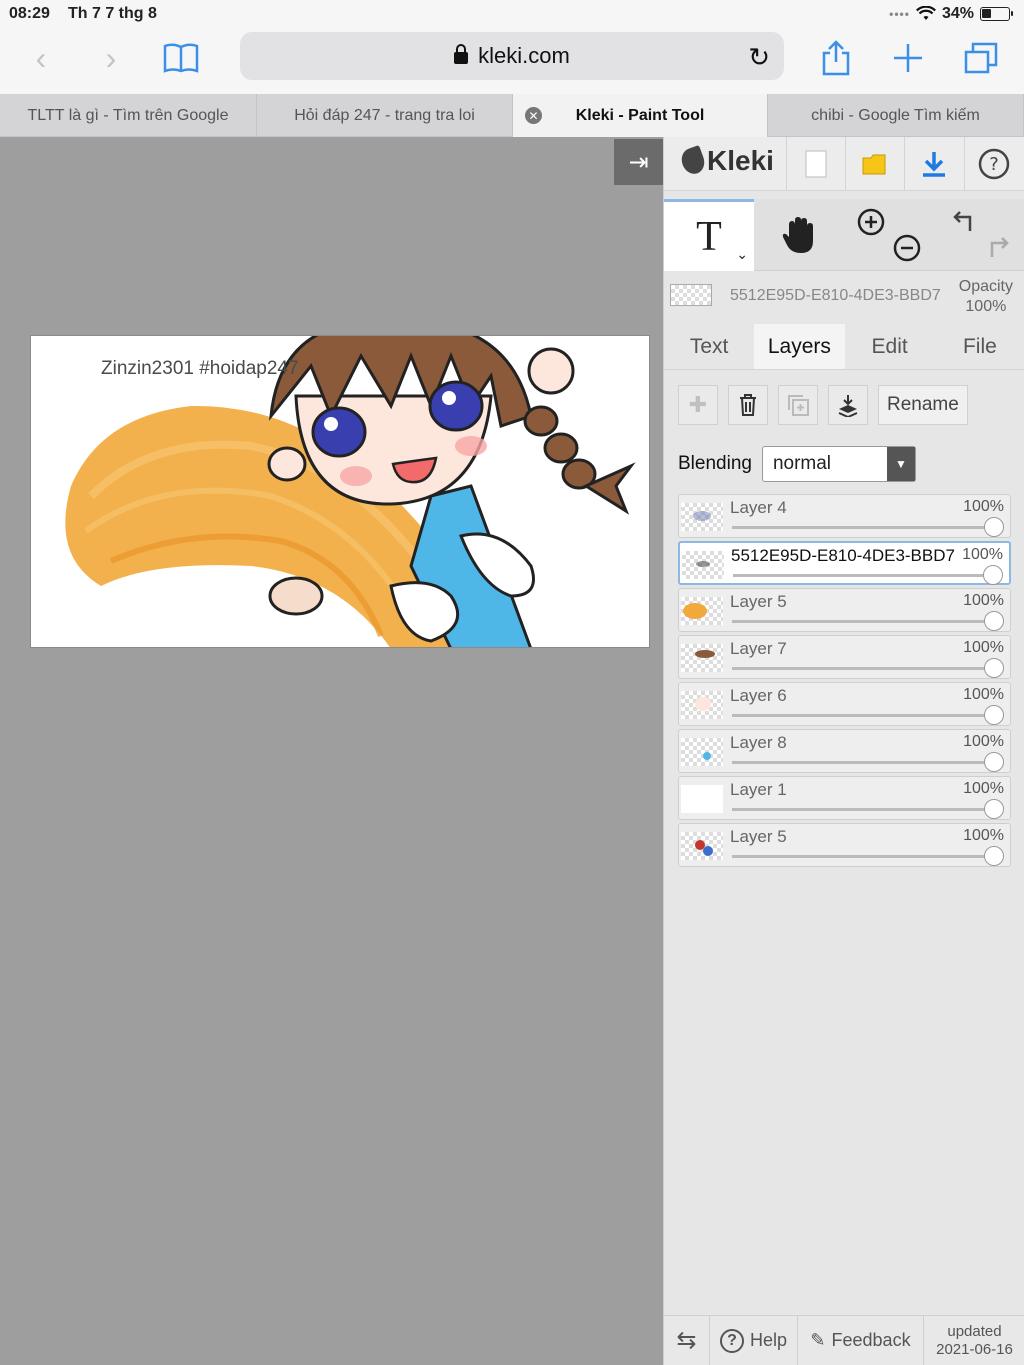 This screenshot has height=1365, width=1024. I want to click on swap-side-button: ⇆, so click(687, 1340).